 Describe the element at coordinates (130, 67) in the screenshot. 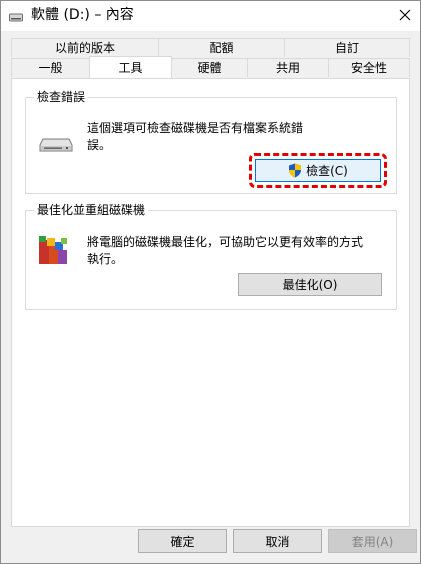

I see `tab-tools: 工具` at that location.